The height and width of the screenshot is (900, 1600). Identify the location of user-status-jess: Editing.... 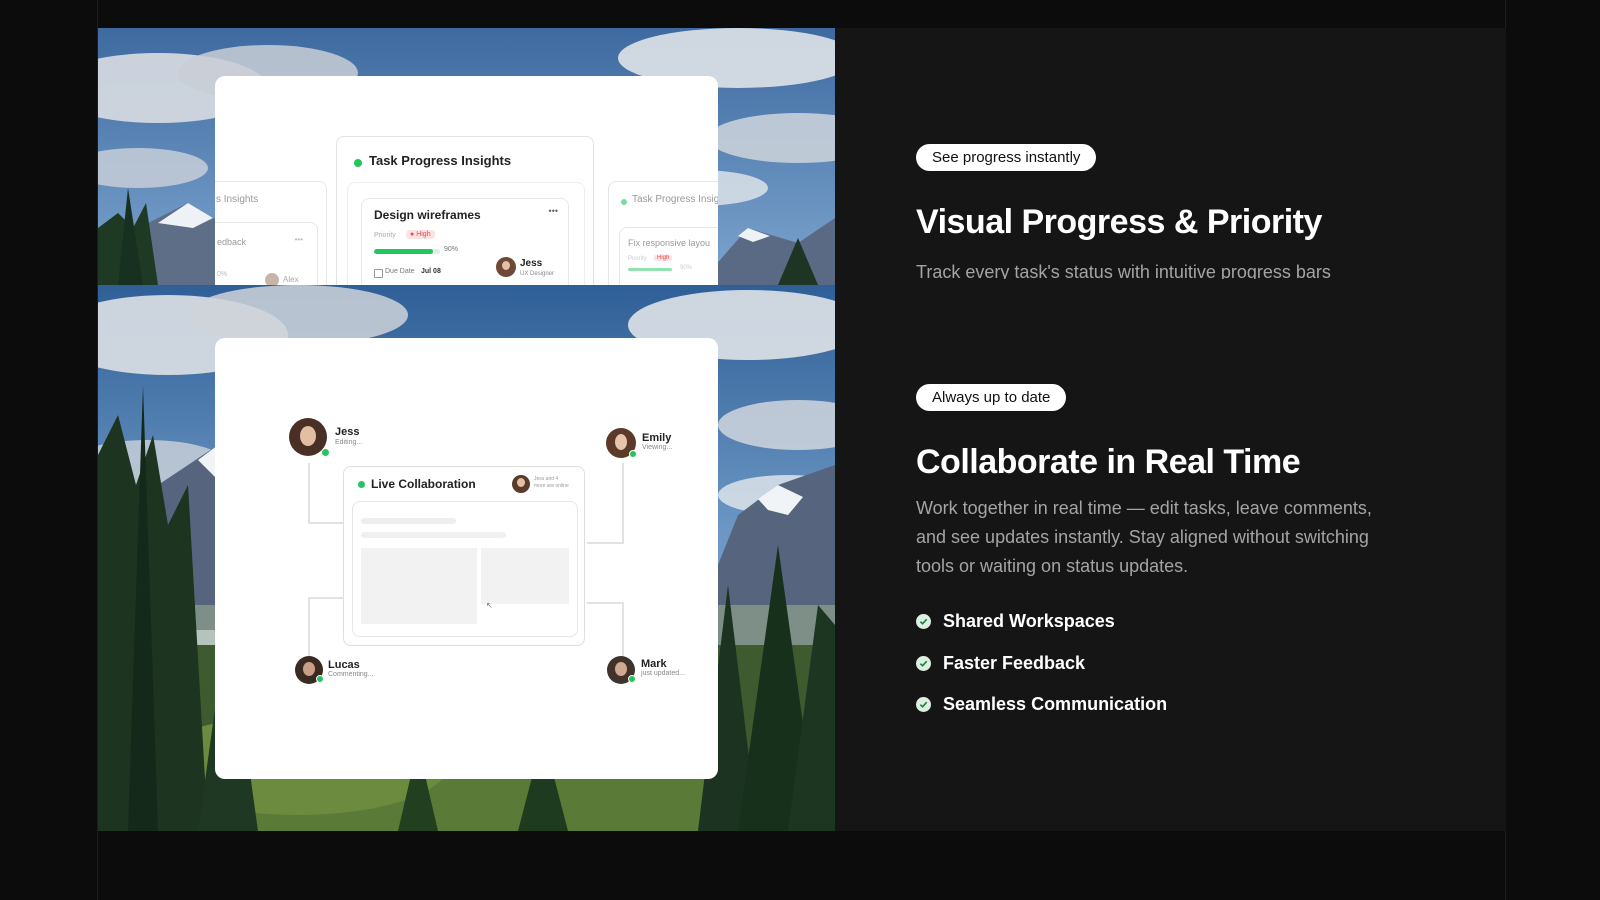
(349, 442).